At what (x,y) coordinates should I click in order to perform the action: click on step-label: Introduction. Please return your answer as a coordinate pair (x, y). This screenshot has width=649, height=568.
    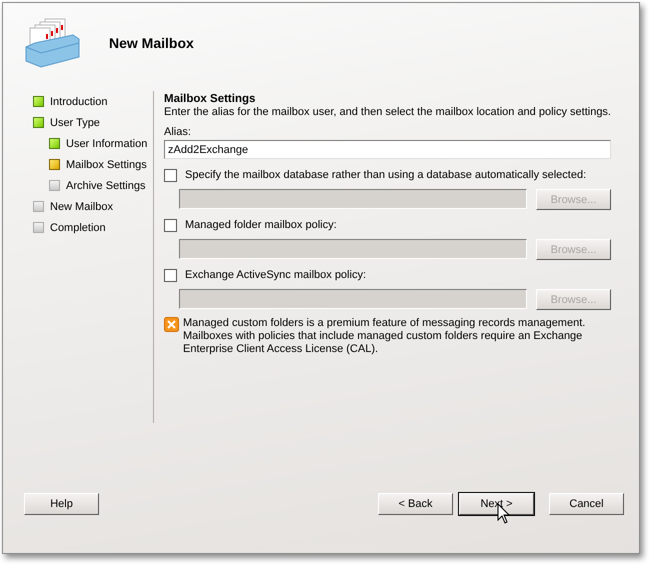
    Looking at the image, I should click on (79, 102).